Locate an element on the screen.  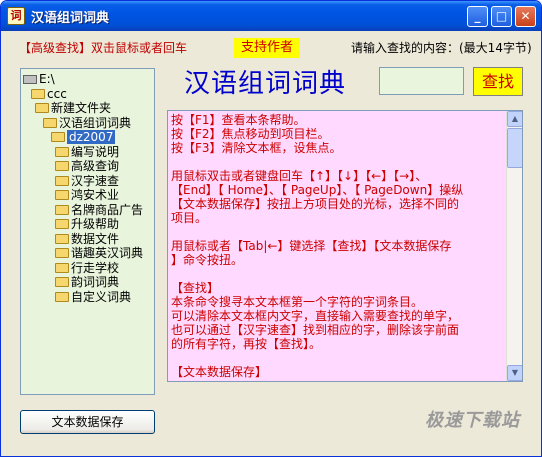
tree-item: 谐趣英汉词典 is located at coordinates (99, 253).